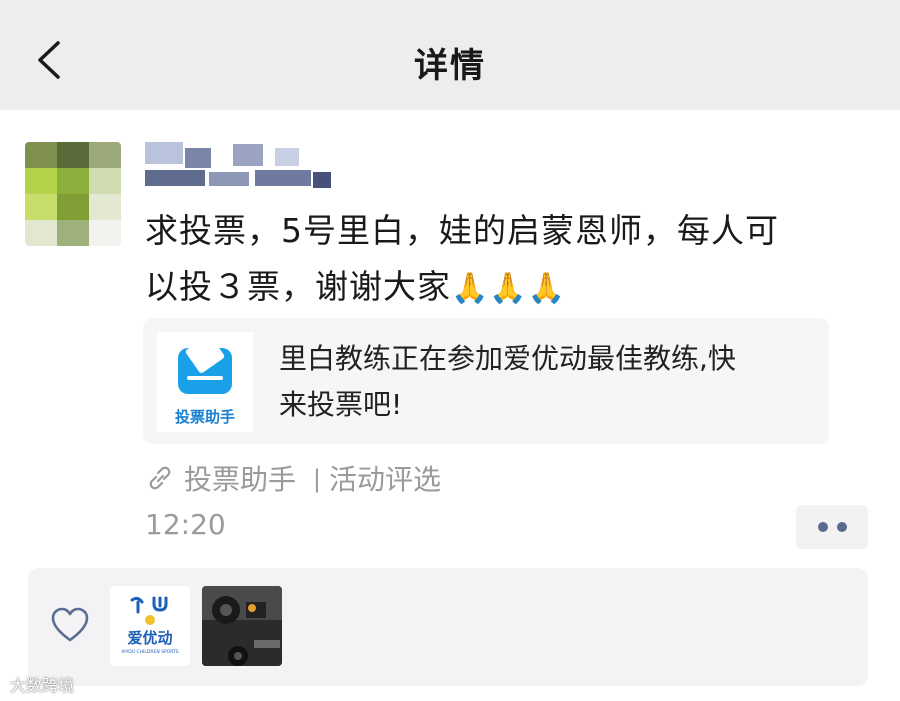 This screenshot has height=701, width=900. I want to click on post-time: 12:20, so click(185, 524).